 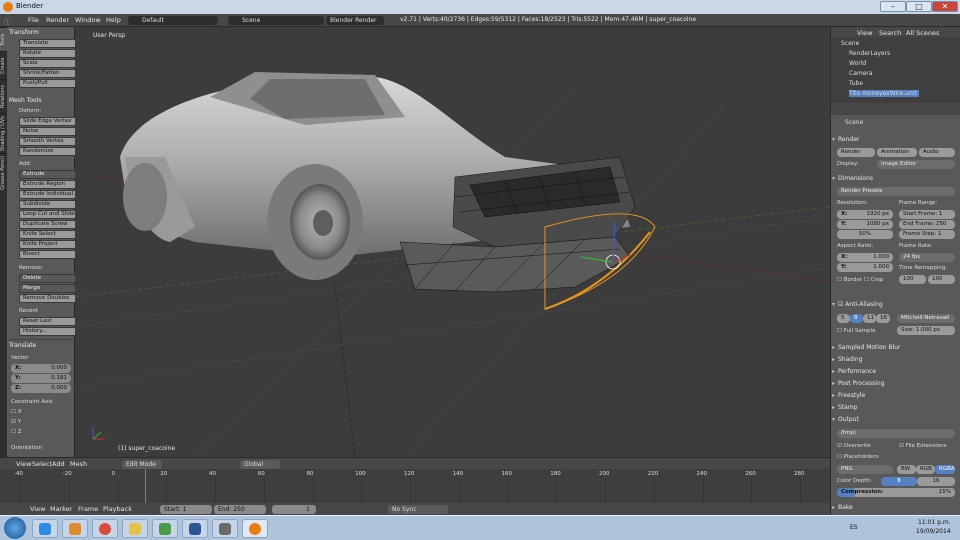 What do you see at coordinates (260, 464) in the screenshot?
I see `orientation-selector: Global` at bounding box center [260, 464].